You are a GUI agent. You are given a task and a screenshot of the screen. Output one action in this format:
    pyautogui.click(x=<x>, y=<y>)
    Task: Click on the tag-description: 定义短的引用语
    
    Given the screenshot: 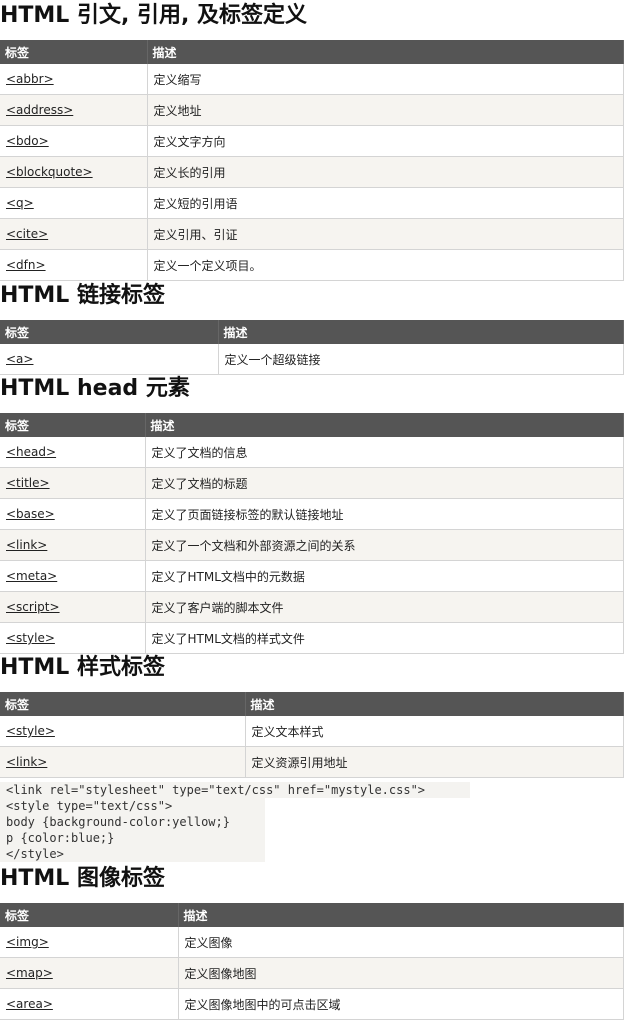 What is the action you would take?
    pyautogui.click(x=385, y=203)
    